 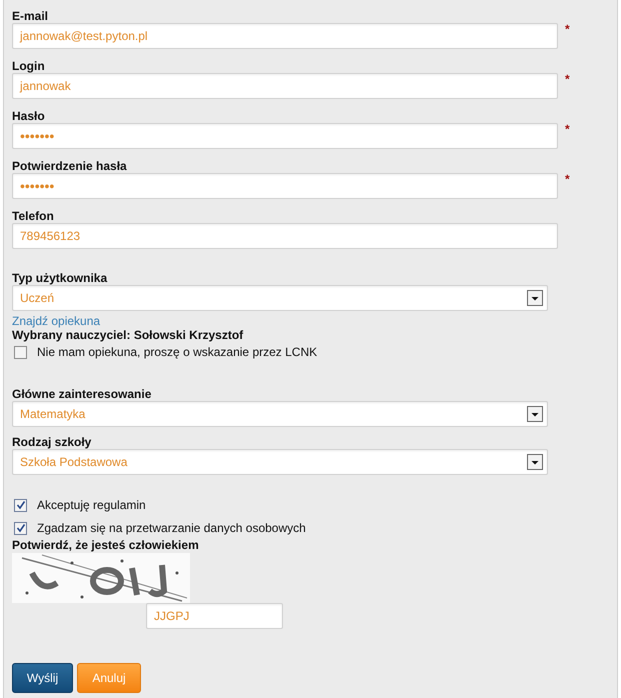 What do you see at coordinates (285, 36) in the screenshot?
I see `input-field: jannowak@test.pyton.pl` at bounding box center [285, 36].